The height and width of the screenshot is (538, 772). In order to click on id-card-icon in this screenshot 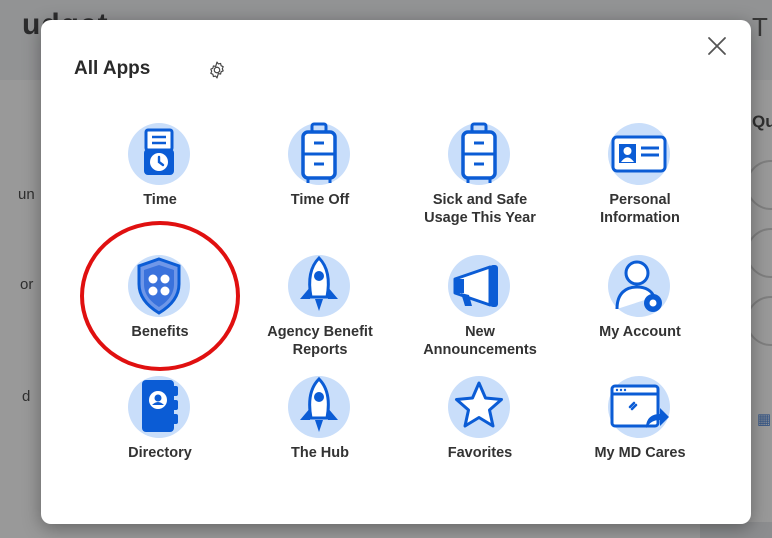, I will do `click(639, 154)`.